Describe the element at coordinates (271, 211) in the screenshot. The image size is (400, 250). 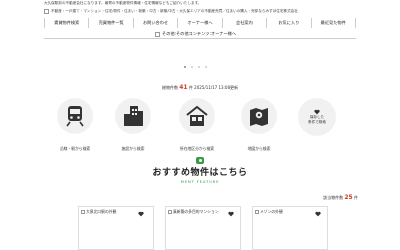
I see `card-title-text: メゾンの外観` at that location.